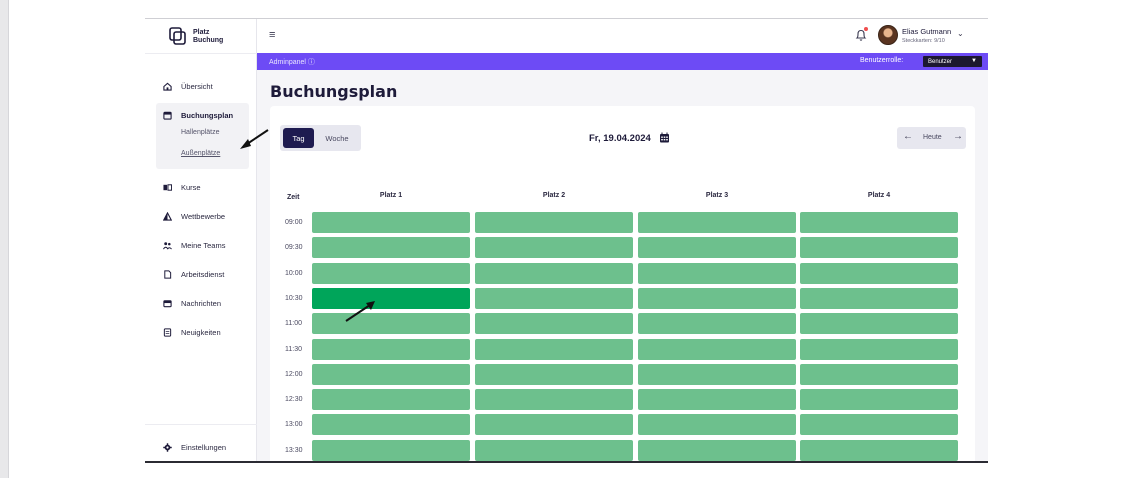  Describe the element at coordinates (272, 35) in the screenshot. I see `menu-icon: ≡` at that location.